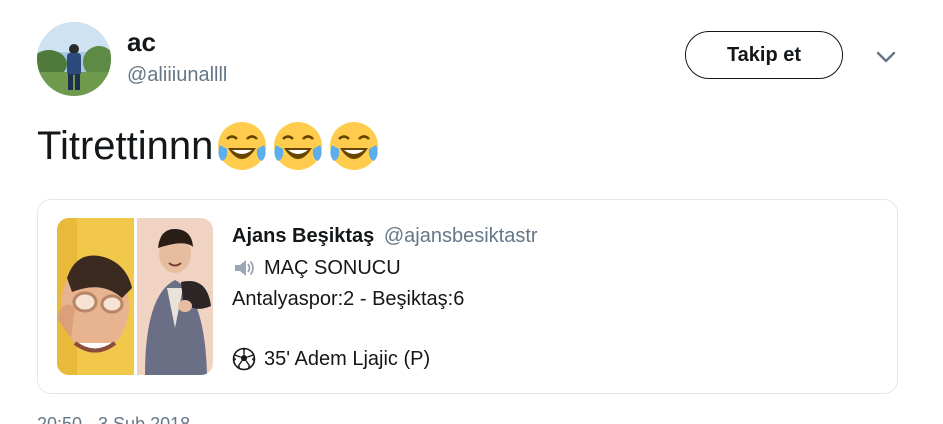 This screenshot has width=943, height=424. Describe the element at coordinates (113, 419) in the screenshot. I see `tweet-timestamp: 20:50 - 3 Şub 2018` at that location.